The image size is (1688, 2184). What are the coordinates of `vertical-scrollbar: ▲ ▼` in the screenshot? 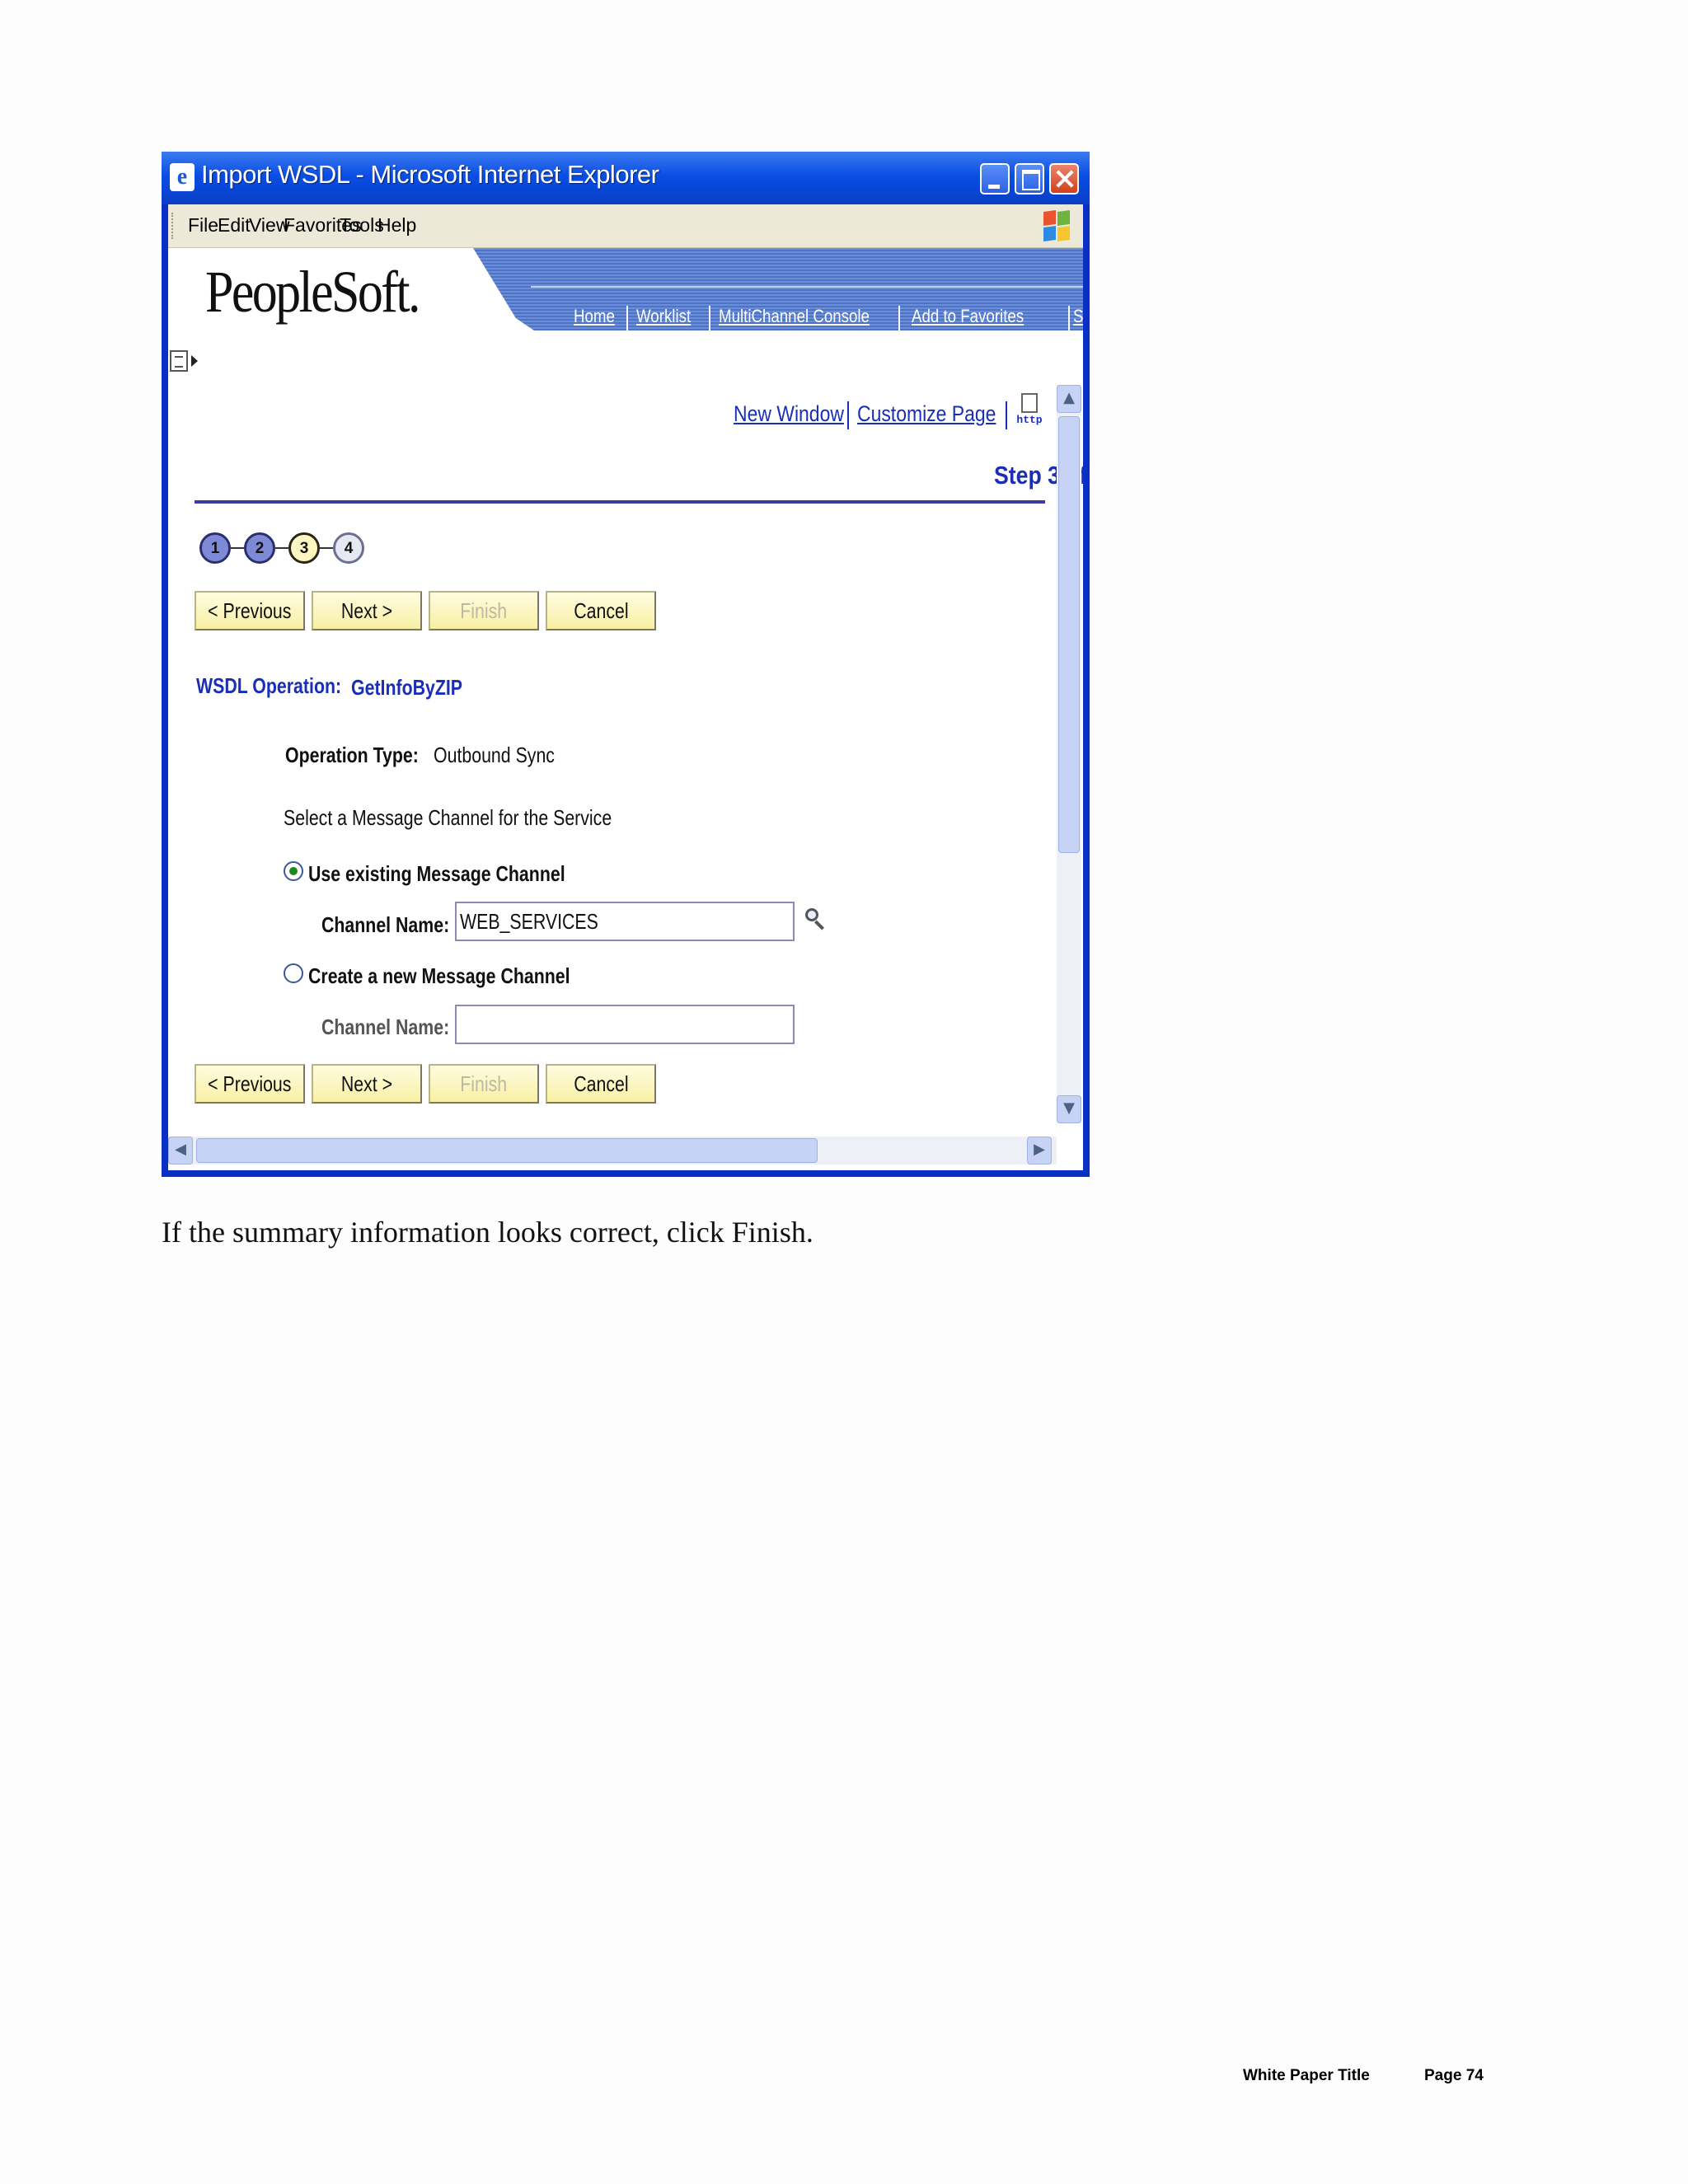 It's located at (1069, 754).